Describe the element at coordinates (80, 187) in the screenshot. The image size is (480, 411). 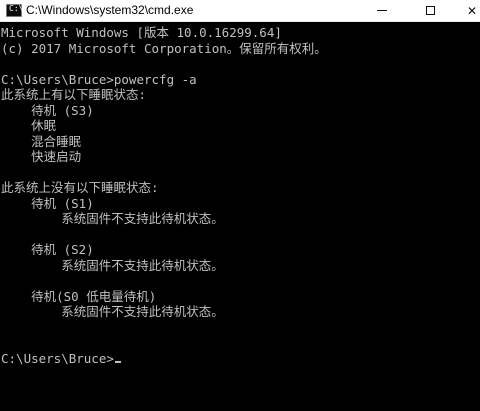
I see `console-line: 此系统上没有以下睡眠状态:` at that location.